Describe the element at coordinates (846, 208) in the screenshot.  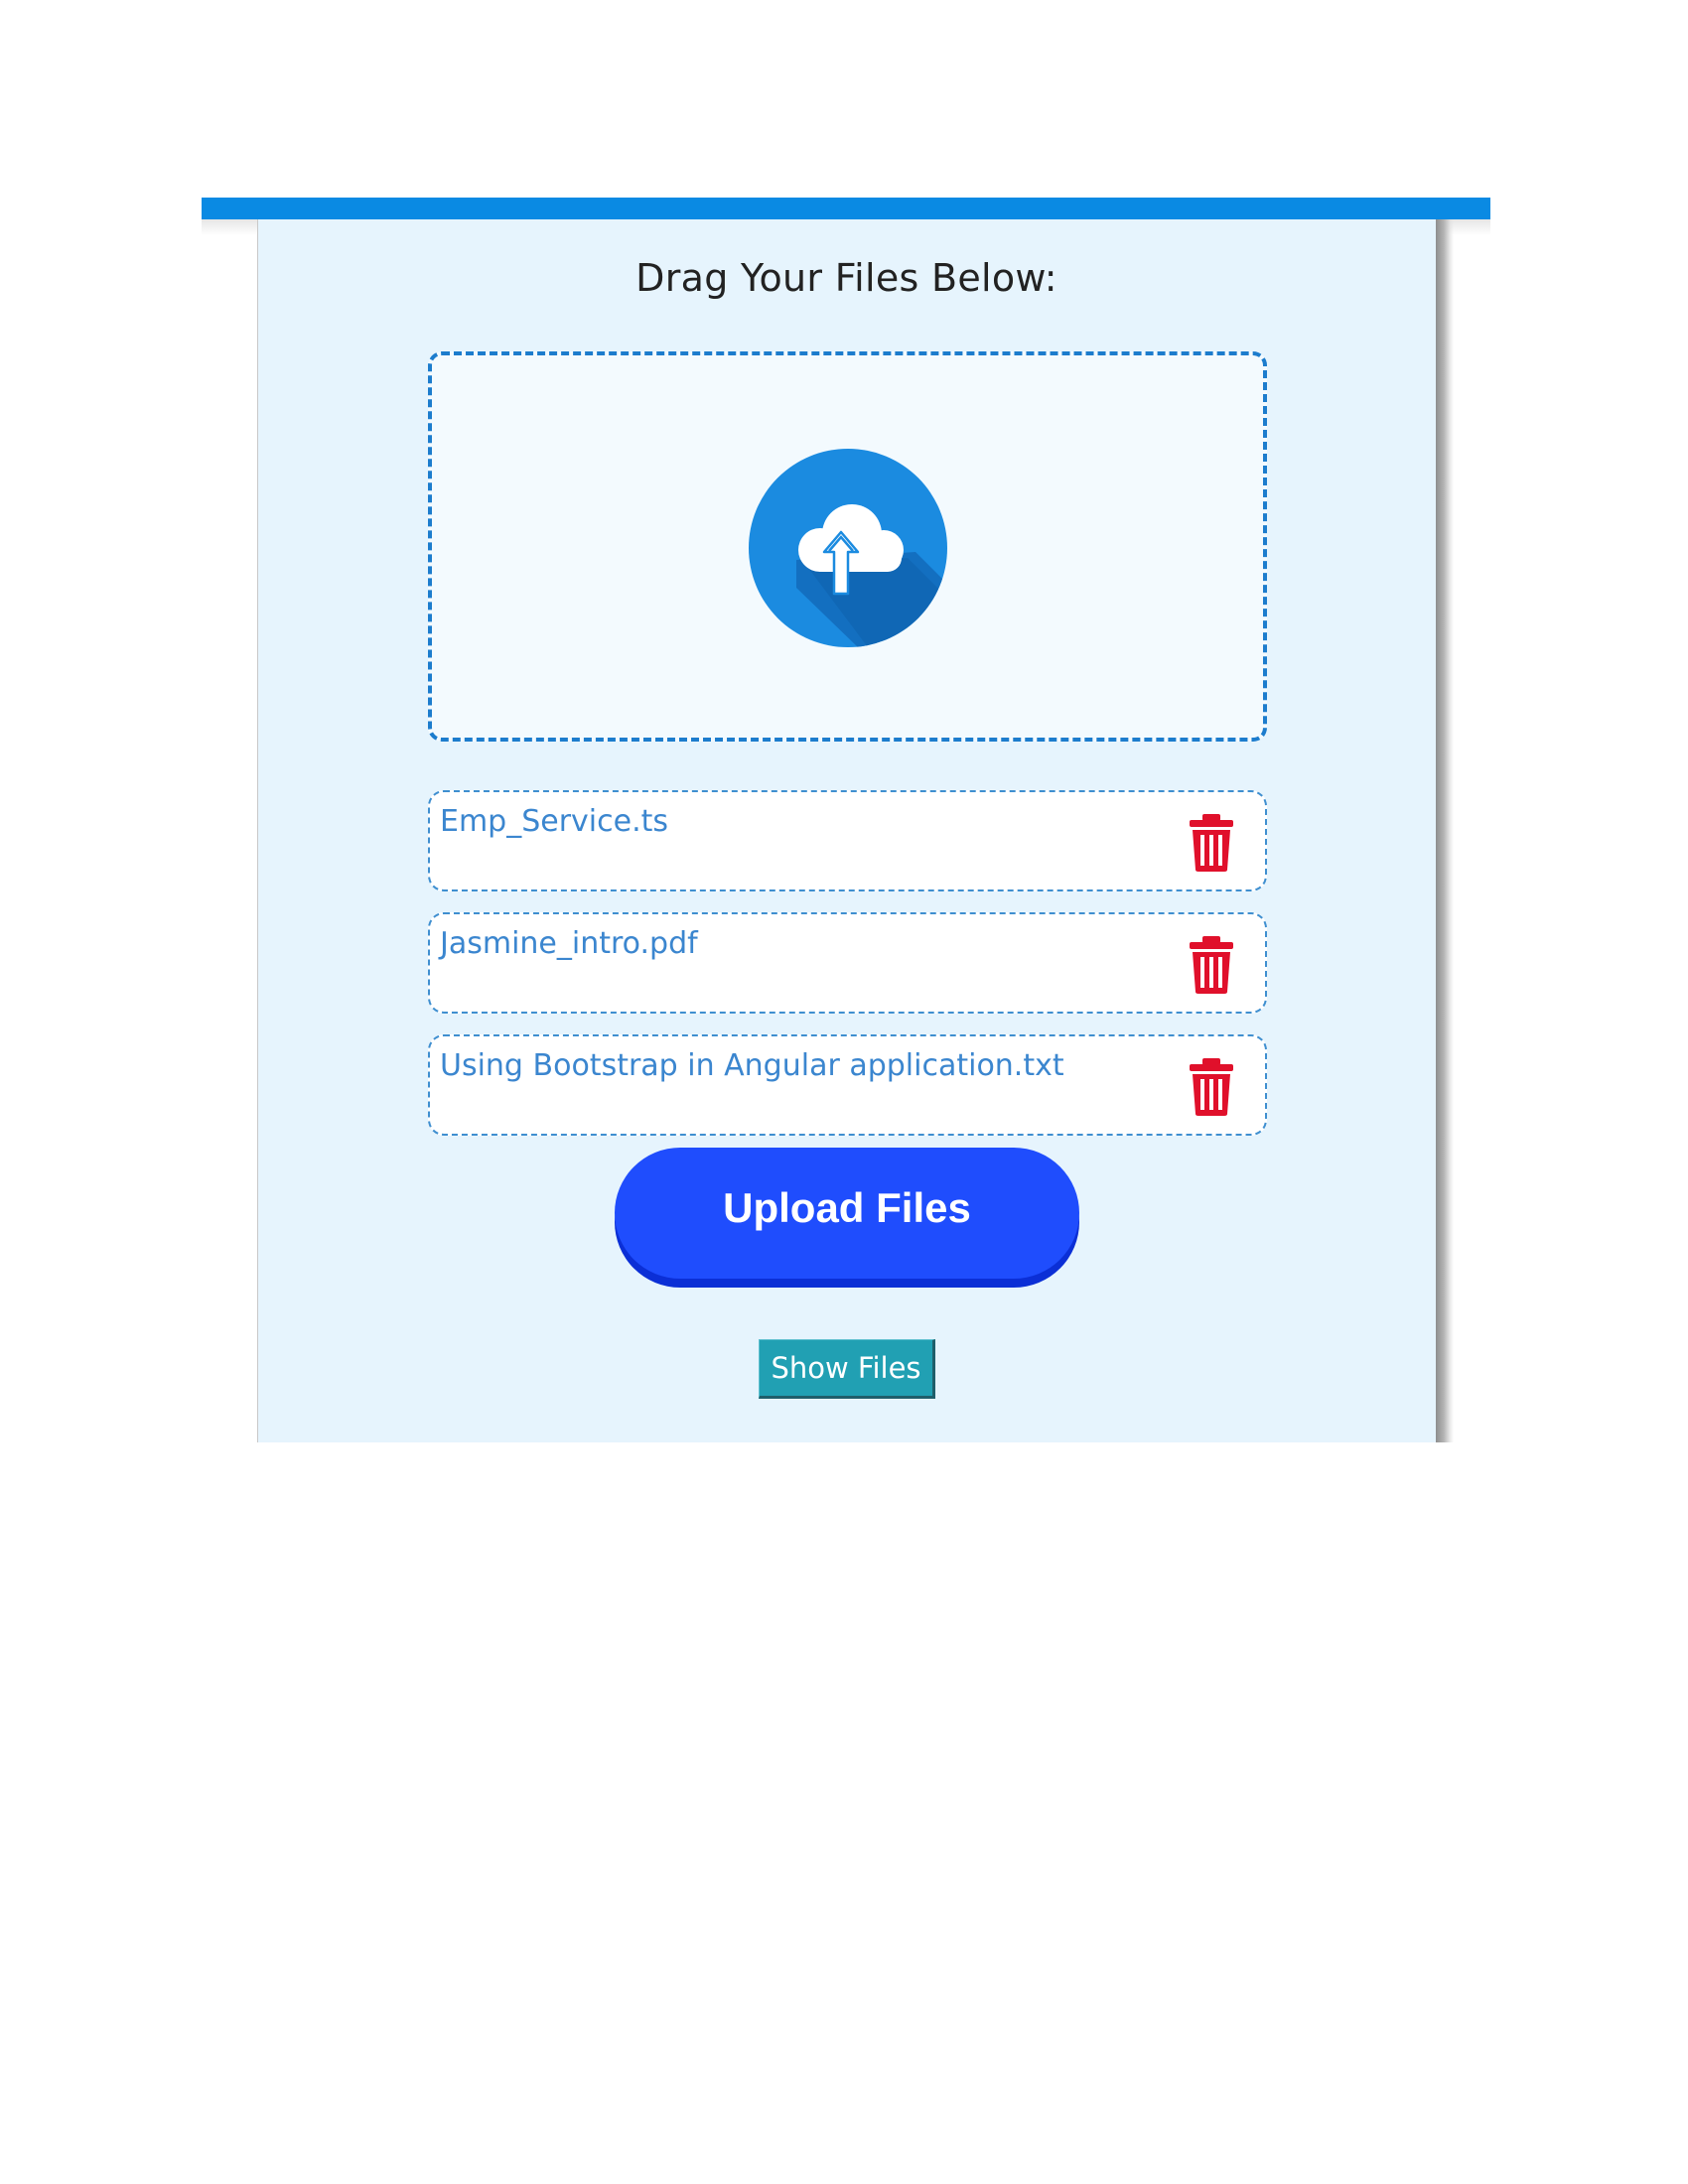
I see `accent-top-bar` at that location.